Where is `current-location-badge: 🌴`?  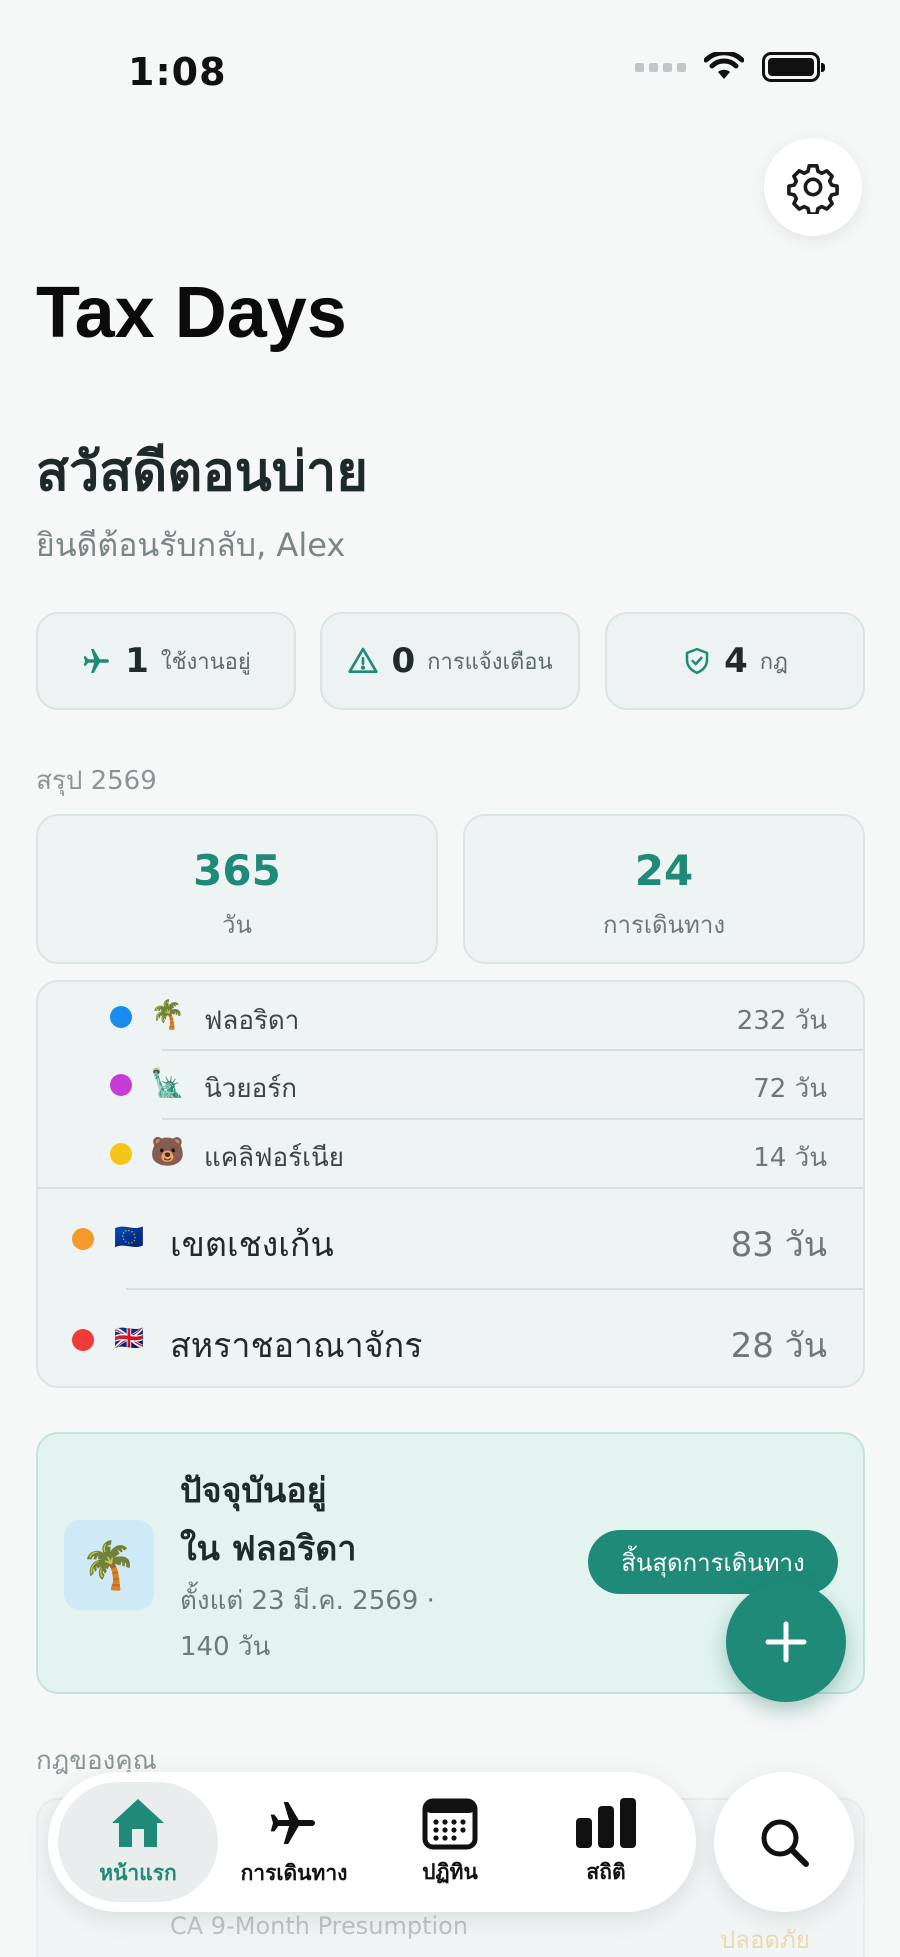
current-location-badge: 🌴 is located at coordinates (109, 1565).